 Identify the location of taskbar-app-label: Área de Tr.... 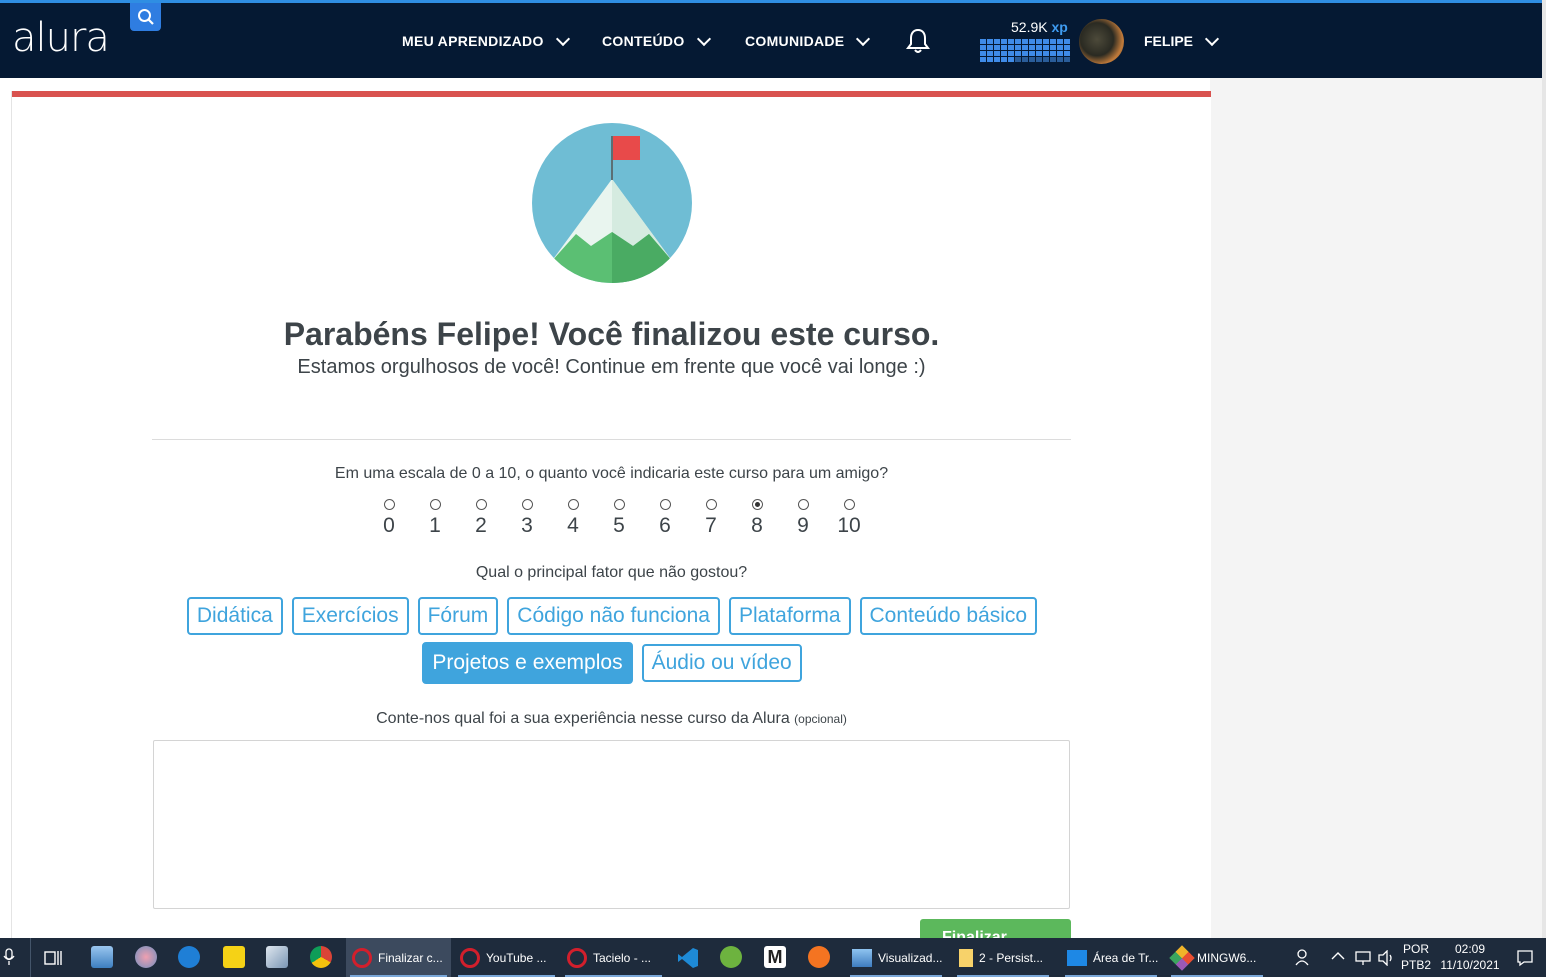
(1126, 957).